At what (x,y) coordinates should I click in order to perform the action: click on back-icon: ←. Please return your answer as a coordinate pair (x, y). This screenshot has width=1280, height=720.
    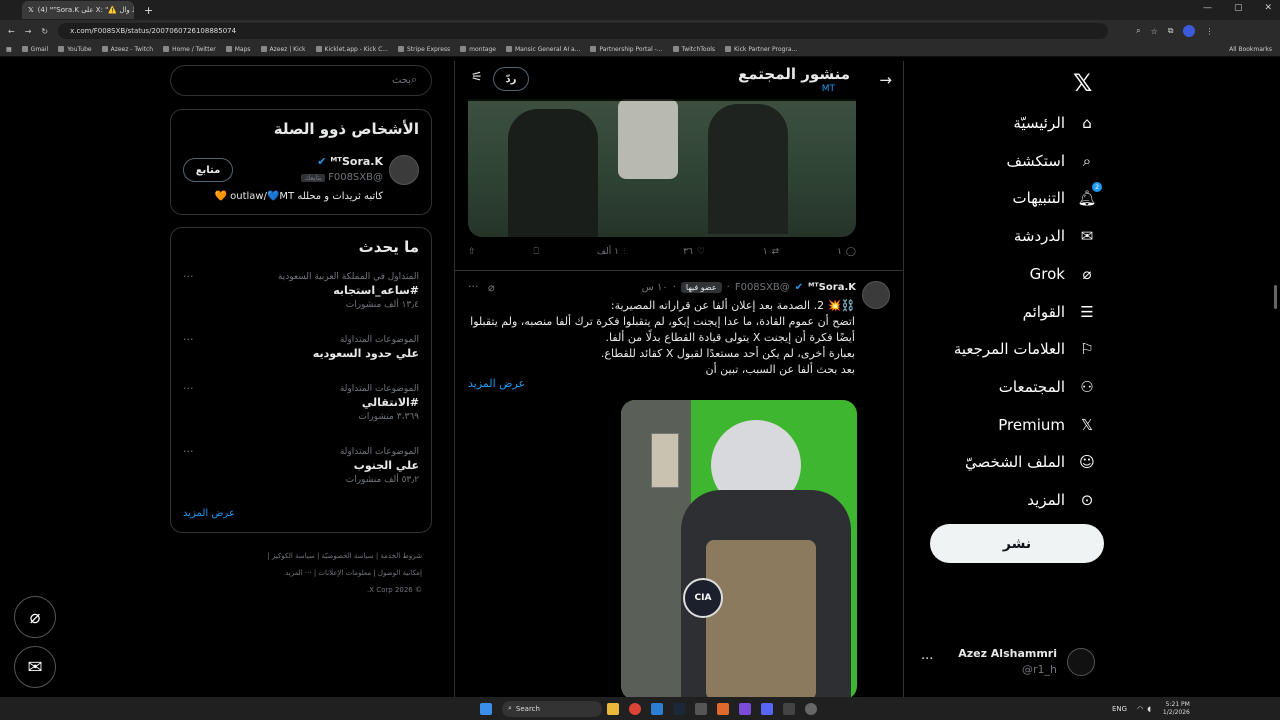
    Looking at the image, I should click on (11, 31).